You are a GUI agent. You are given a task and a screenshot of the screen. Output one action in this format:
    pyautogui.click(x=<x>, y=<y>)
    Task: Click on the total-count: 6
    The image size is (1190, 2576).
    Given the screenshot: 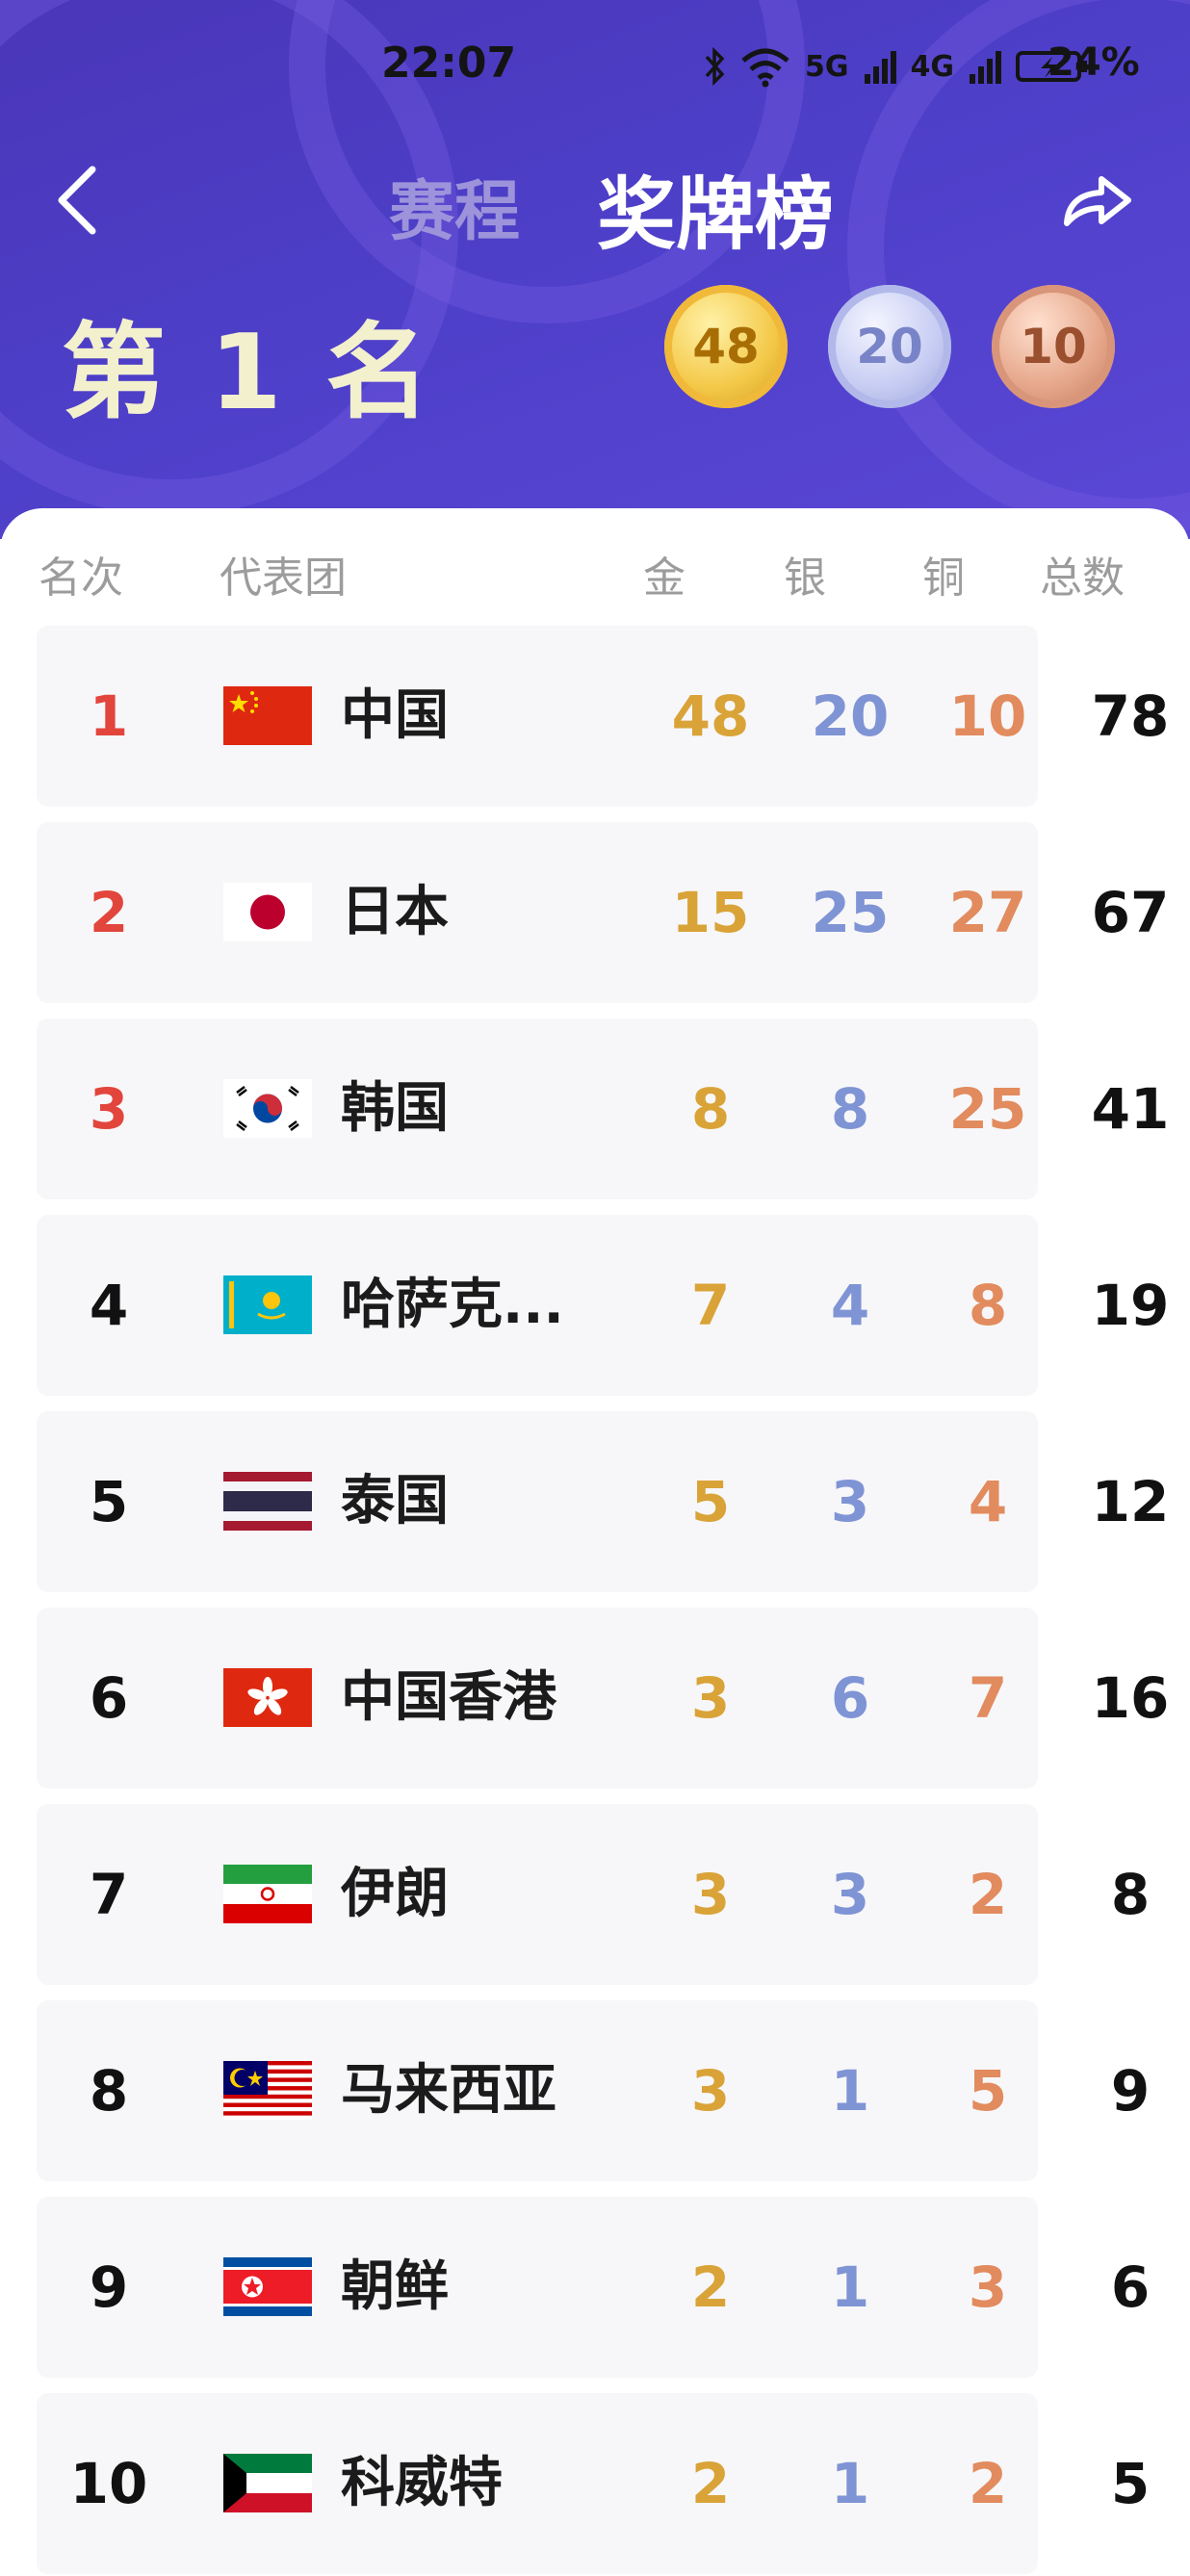 What is the action you would take?
    pyautogui.click(x=1130, y=2287)
    